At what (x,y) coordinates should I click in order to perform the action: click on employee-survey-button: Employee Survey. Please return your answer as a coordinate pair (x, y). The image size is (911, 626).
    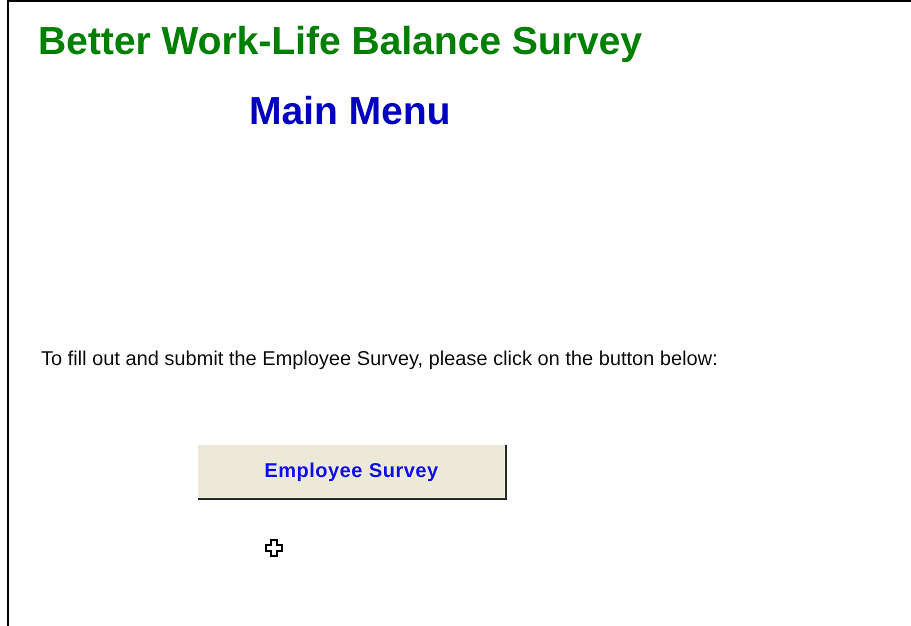
    Looking at the image, I should click on (352, 472).